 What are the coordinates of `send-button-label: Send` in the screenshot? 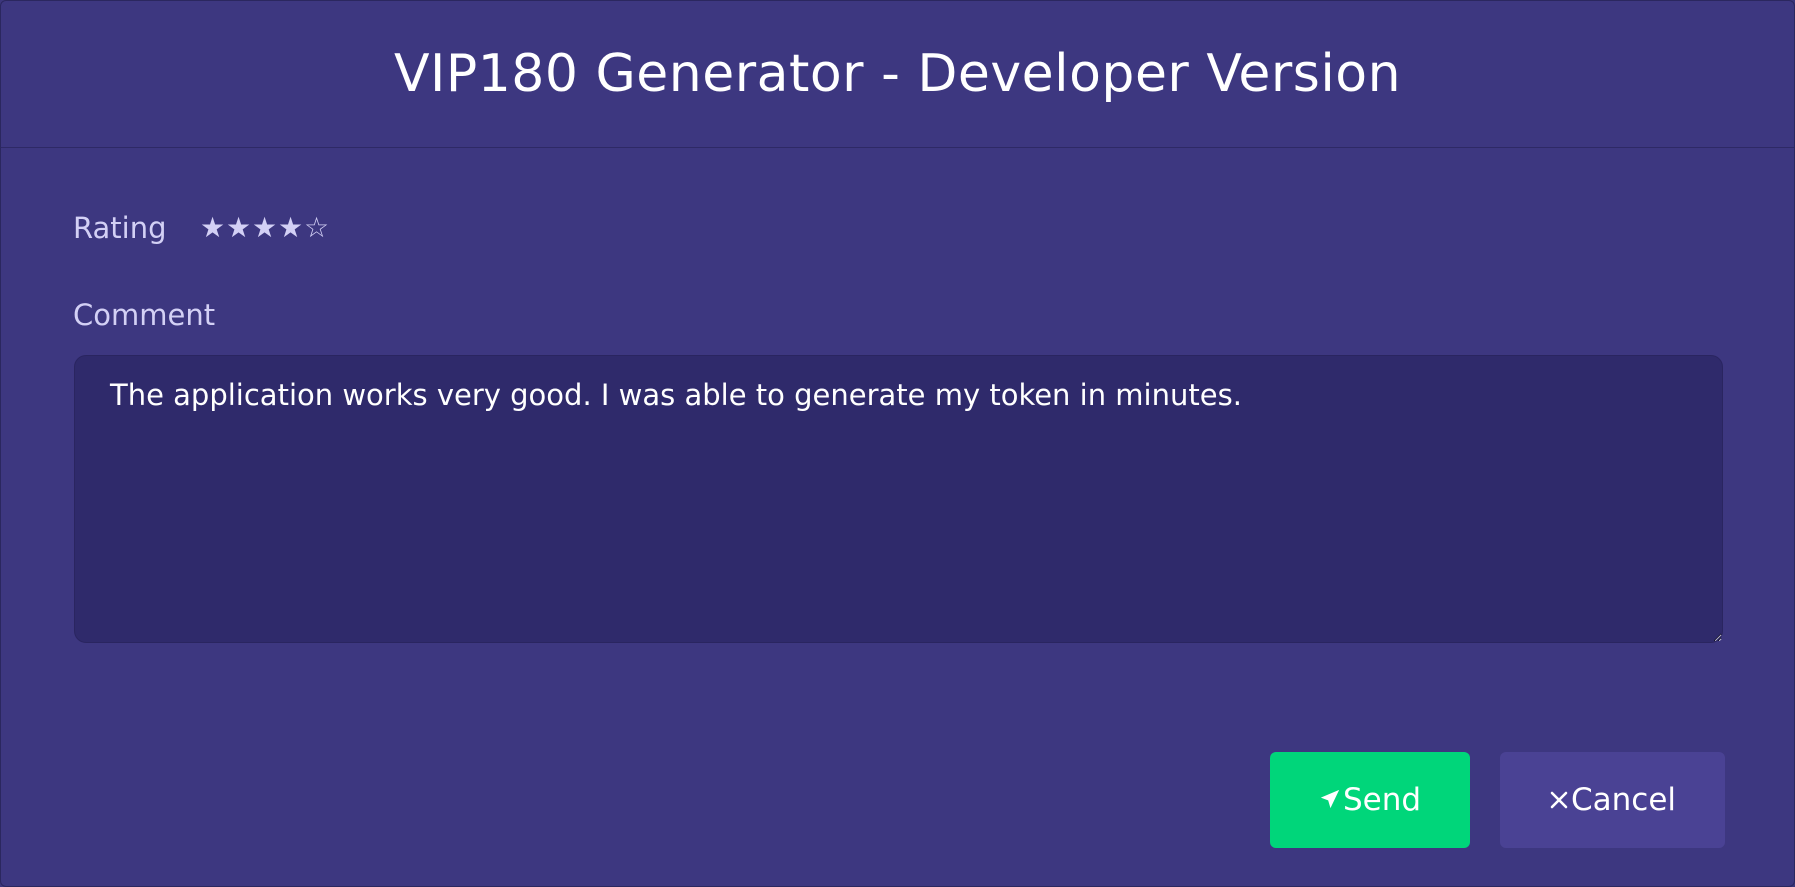 It's located at (1382, 800).